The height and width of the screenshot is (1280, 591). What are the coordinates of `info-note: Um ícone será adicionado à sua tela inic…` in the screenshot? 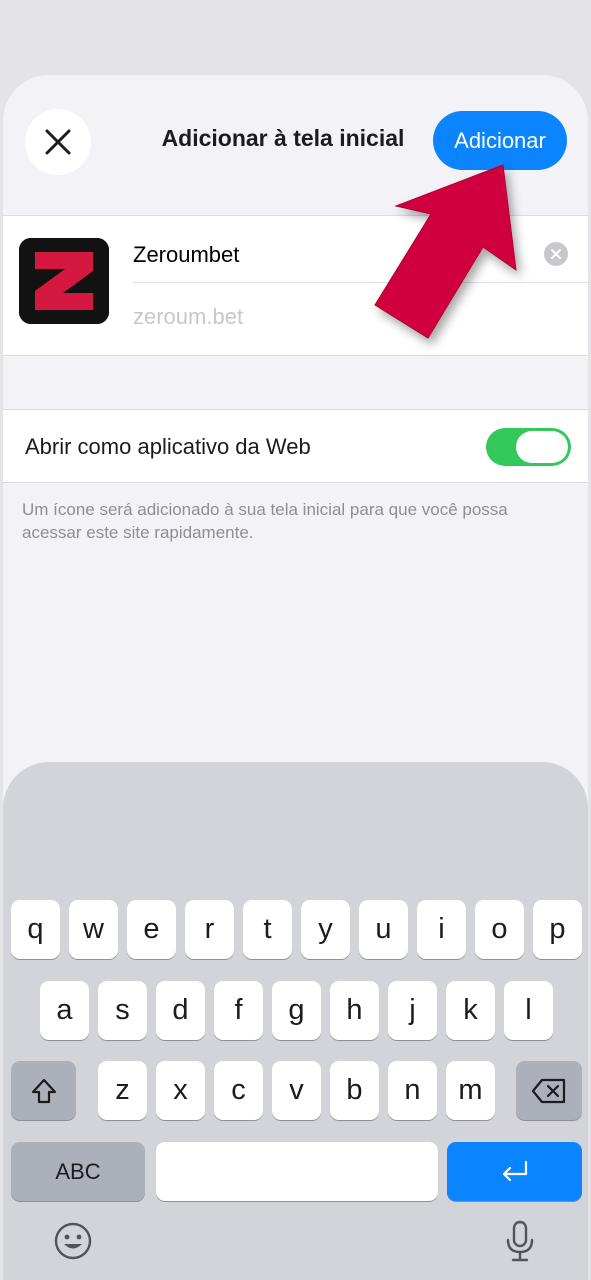 It's located at (265, 521).